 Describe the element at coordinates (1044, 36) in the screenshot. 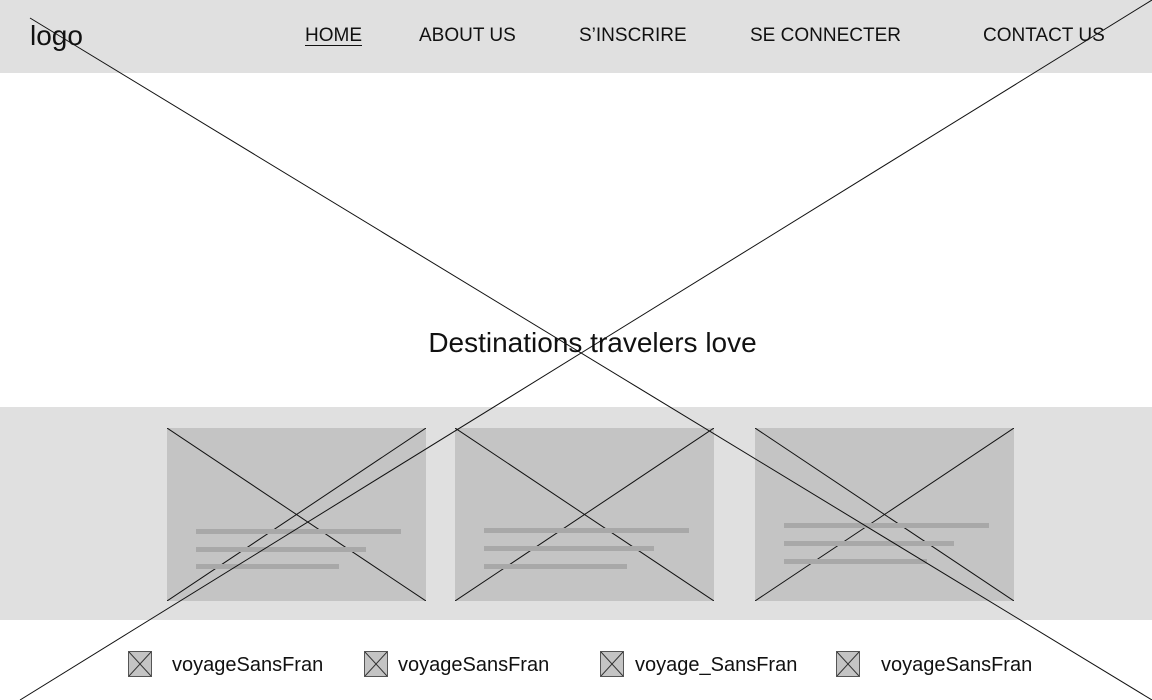

I see `nav-contact-us: CONTACT US` at that location.